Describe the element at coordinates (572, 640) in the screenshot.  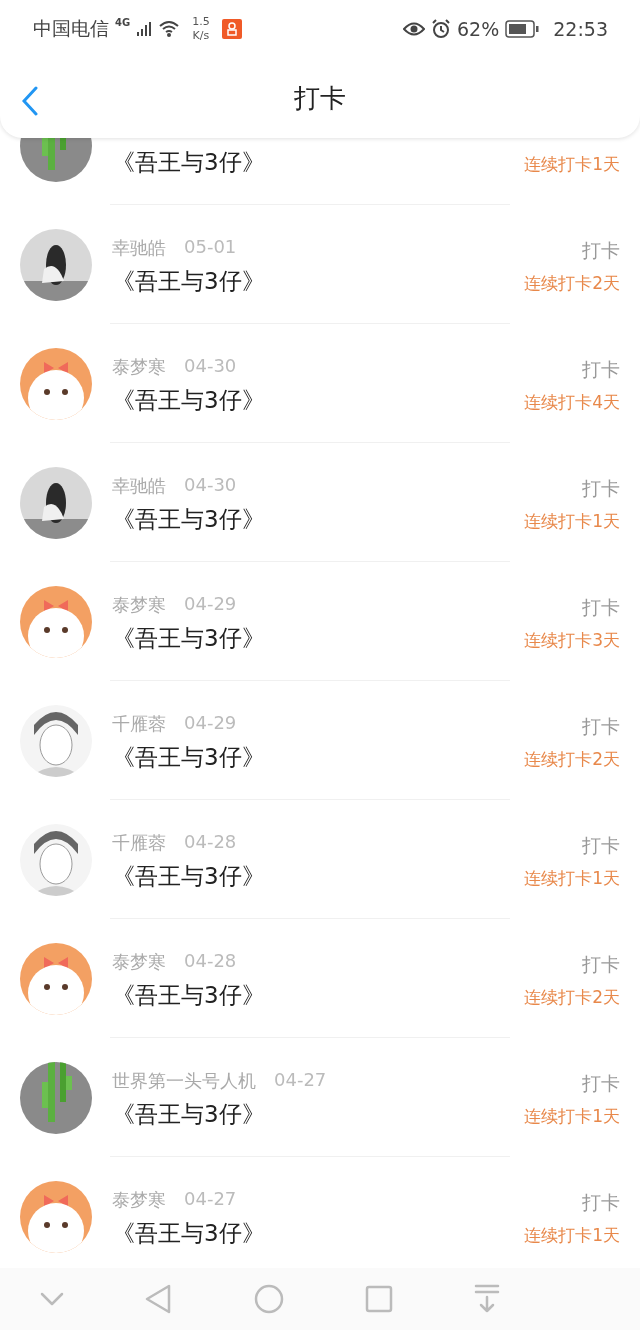
I see `streak-label: 连续打卡3天` at that location.